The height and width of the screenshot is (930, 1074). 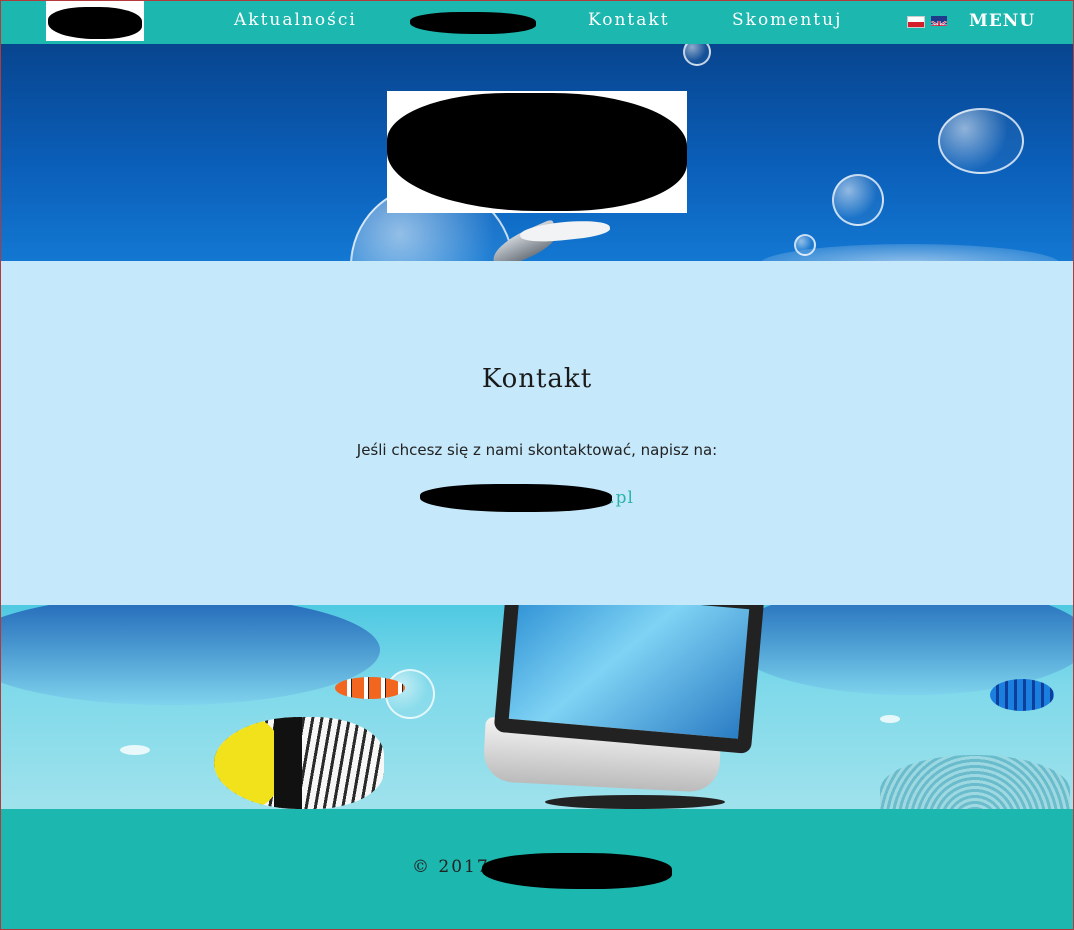 I want to click on redacted-logo, so click(x=95, y=23).